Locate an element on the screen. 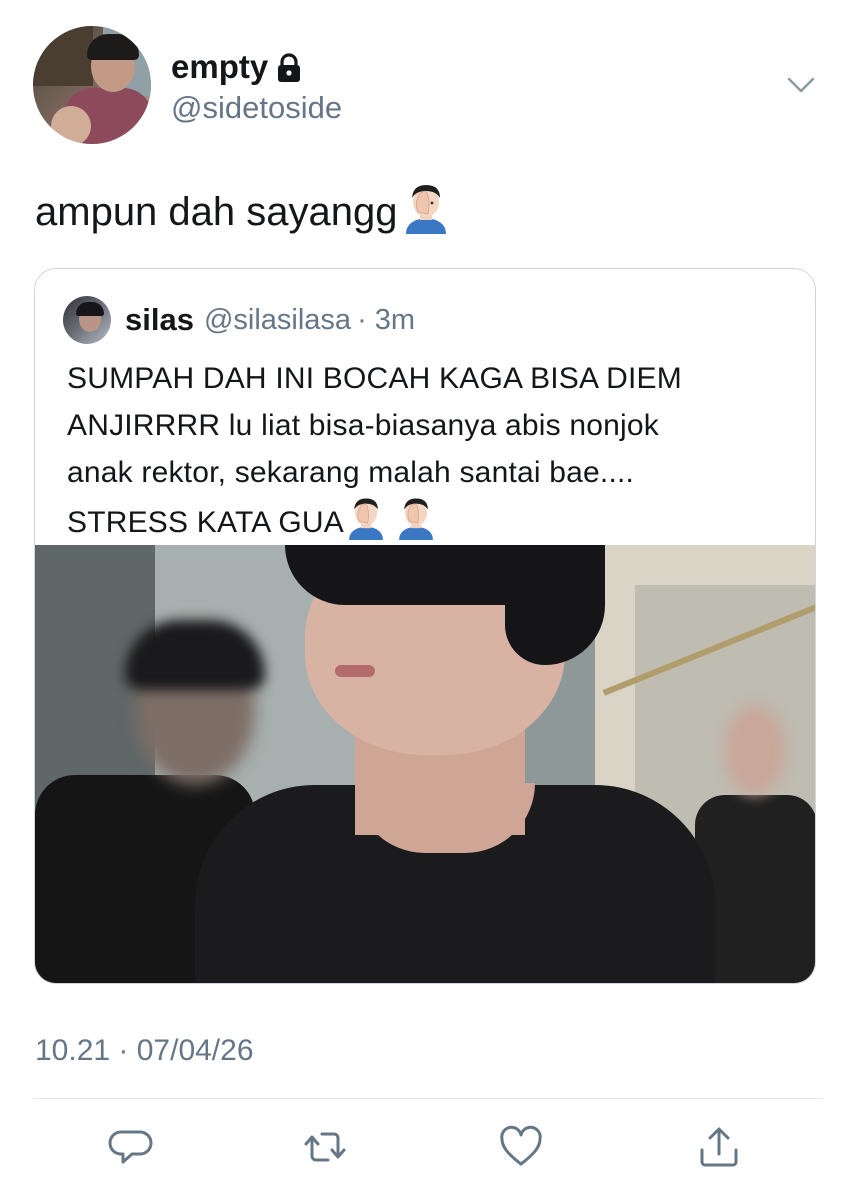 This screenshot has width=850, height=1200. tweet-text: ampun dah sayangg is located at coordinates (243, 211).